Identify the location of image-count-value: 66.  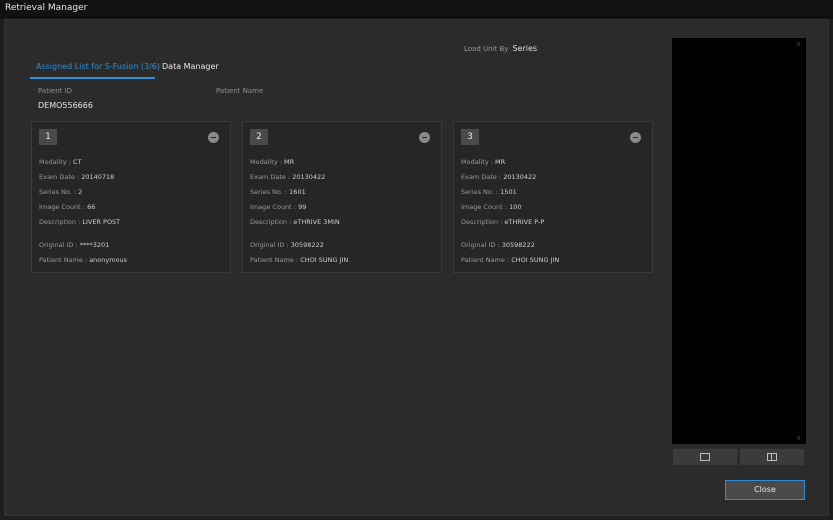
(91, 207).